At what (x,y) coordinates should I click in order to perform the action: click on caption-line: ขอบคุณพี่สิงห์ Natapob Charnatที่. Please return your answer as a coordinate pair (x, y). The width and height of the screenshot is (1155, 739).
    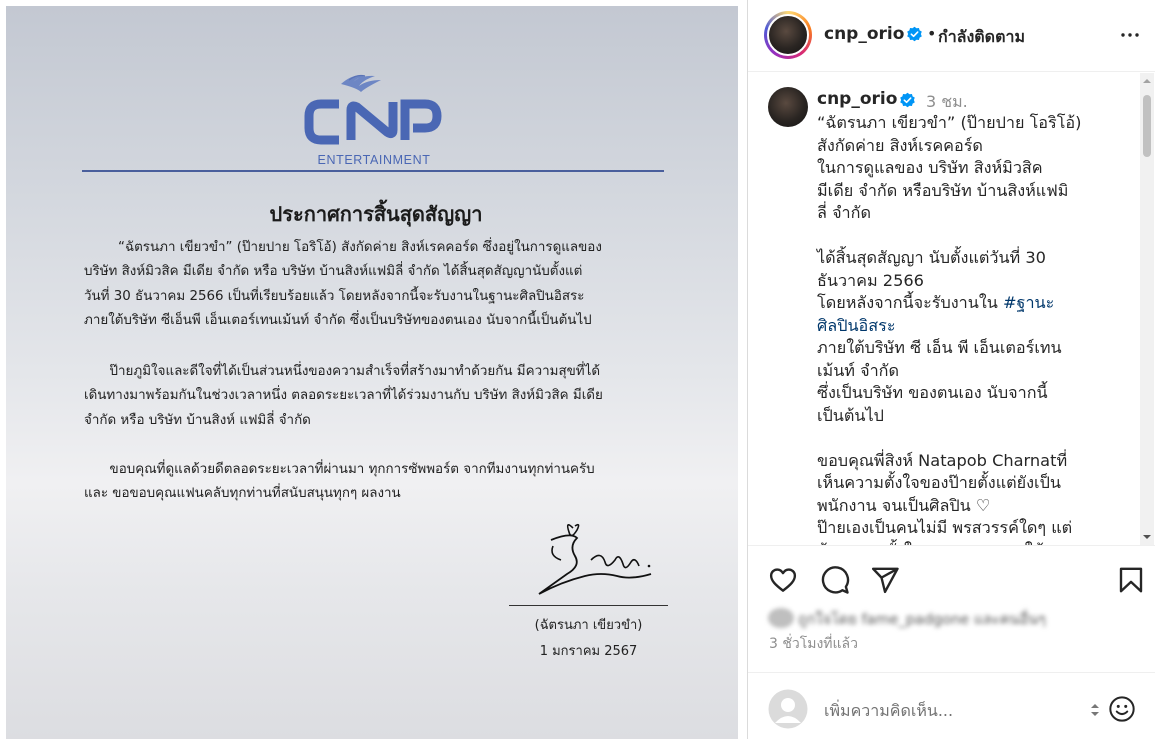
    Looking at the image, I should click on (967, 461).